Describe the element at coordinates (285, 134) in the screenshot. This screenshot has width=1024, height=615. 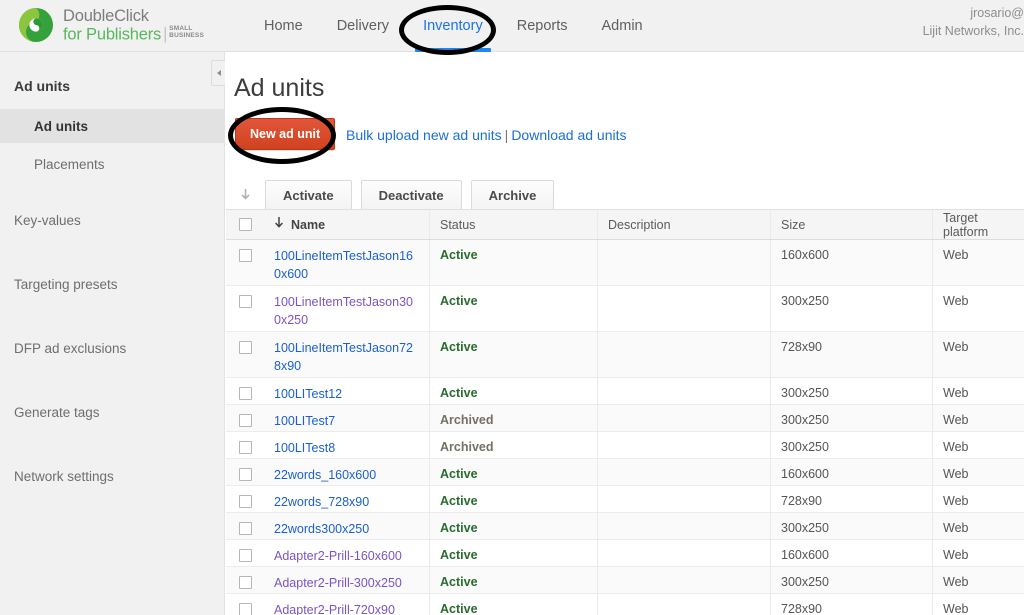
I see `new-ad-unit-button: New ad unit` at that location.